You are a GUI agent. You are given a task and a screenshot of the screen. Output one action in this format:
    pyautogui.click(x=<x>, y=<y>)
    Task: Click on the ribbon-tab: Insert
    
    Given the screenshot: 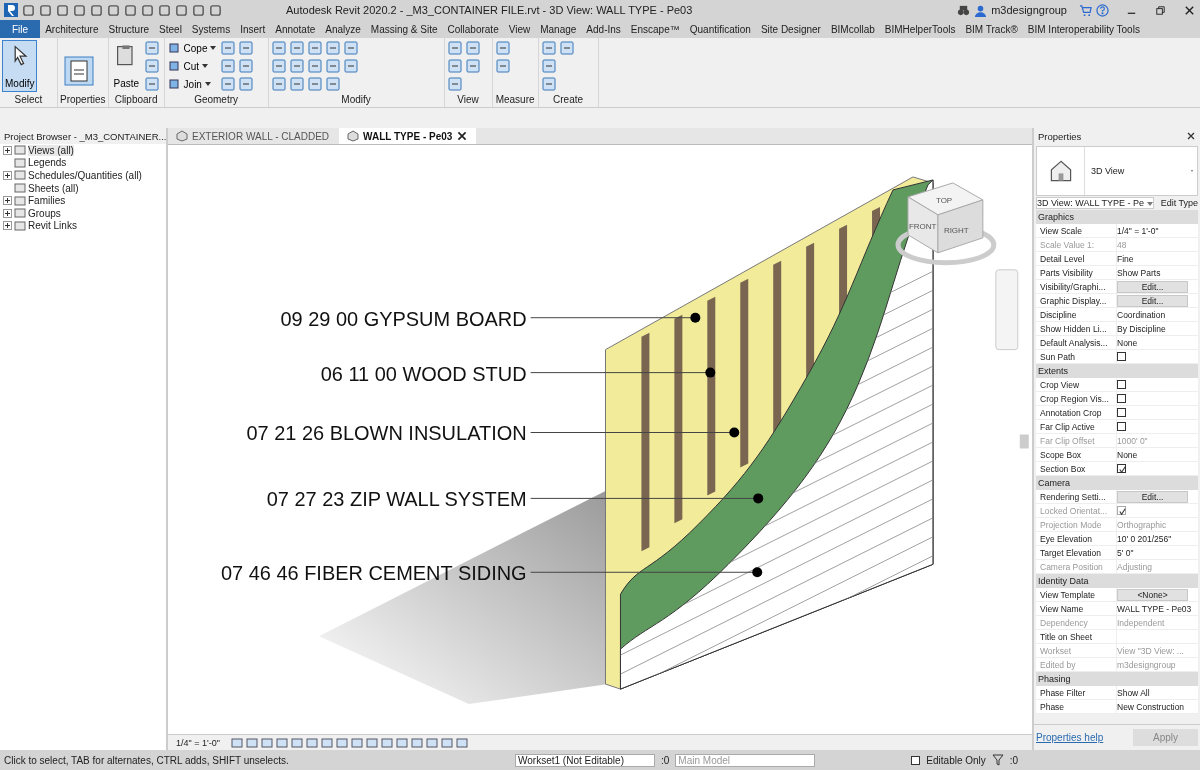 What is the action you would take?
    pyautogui.click(x=253, y=29)
    